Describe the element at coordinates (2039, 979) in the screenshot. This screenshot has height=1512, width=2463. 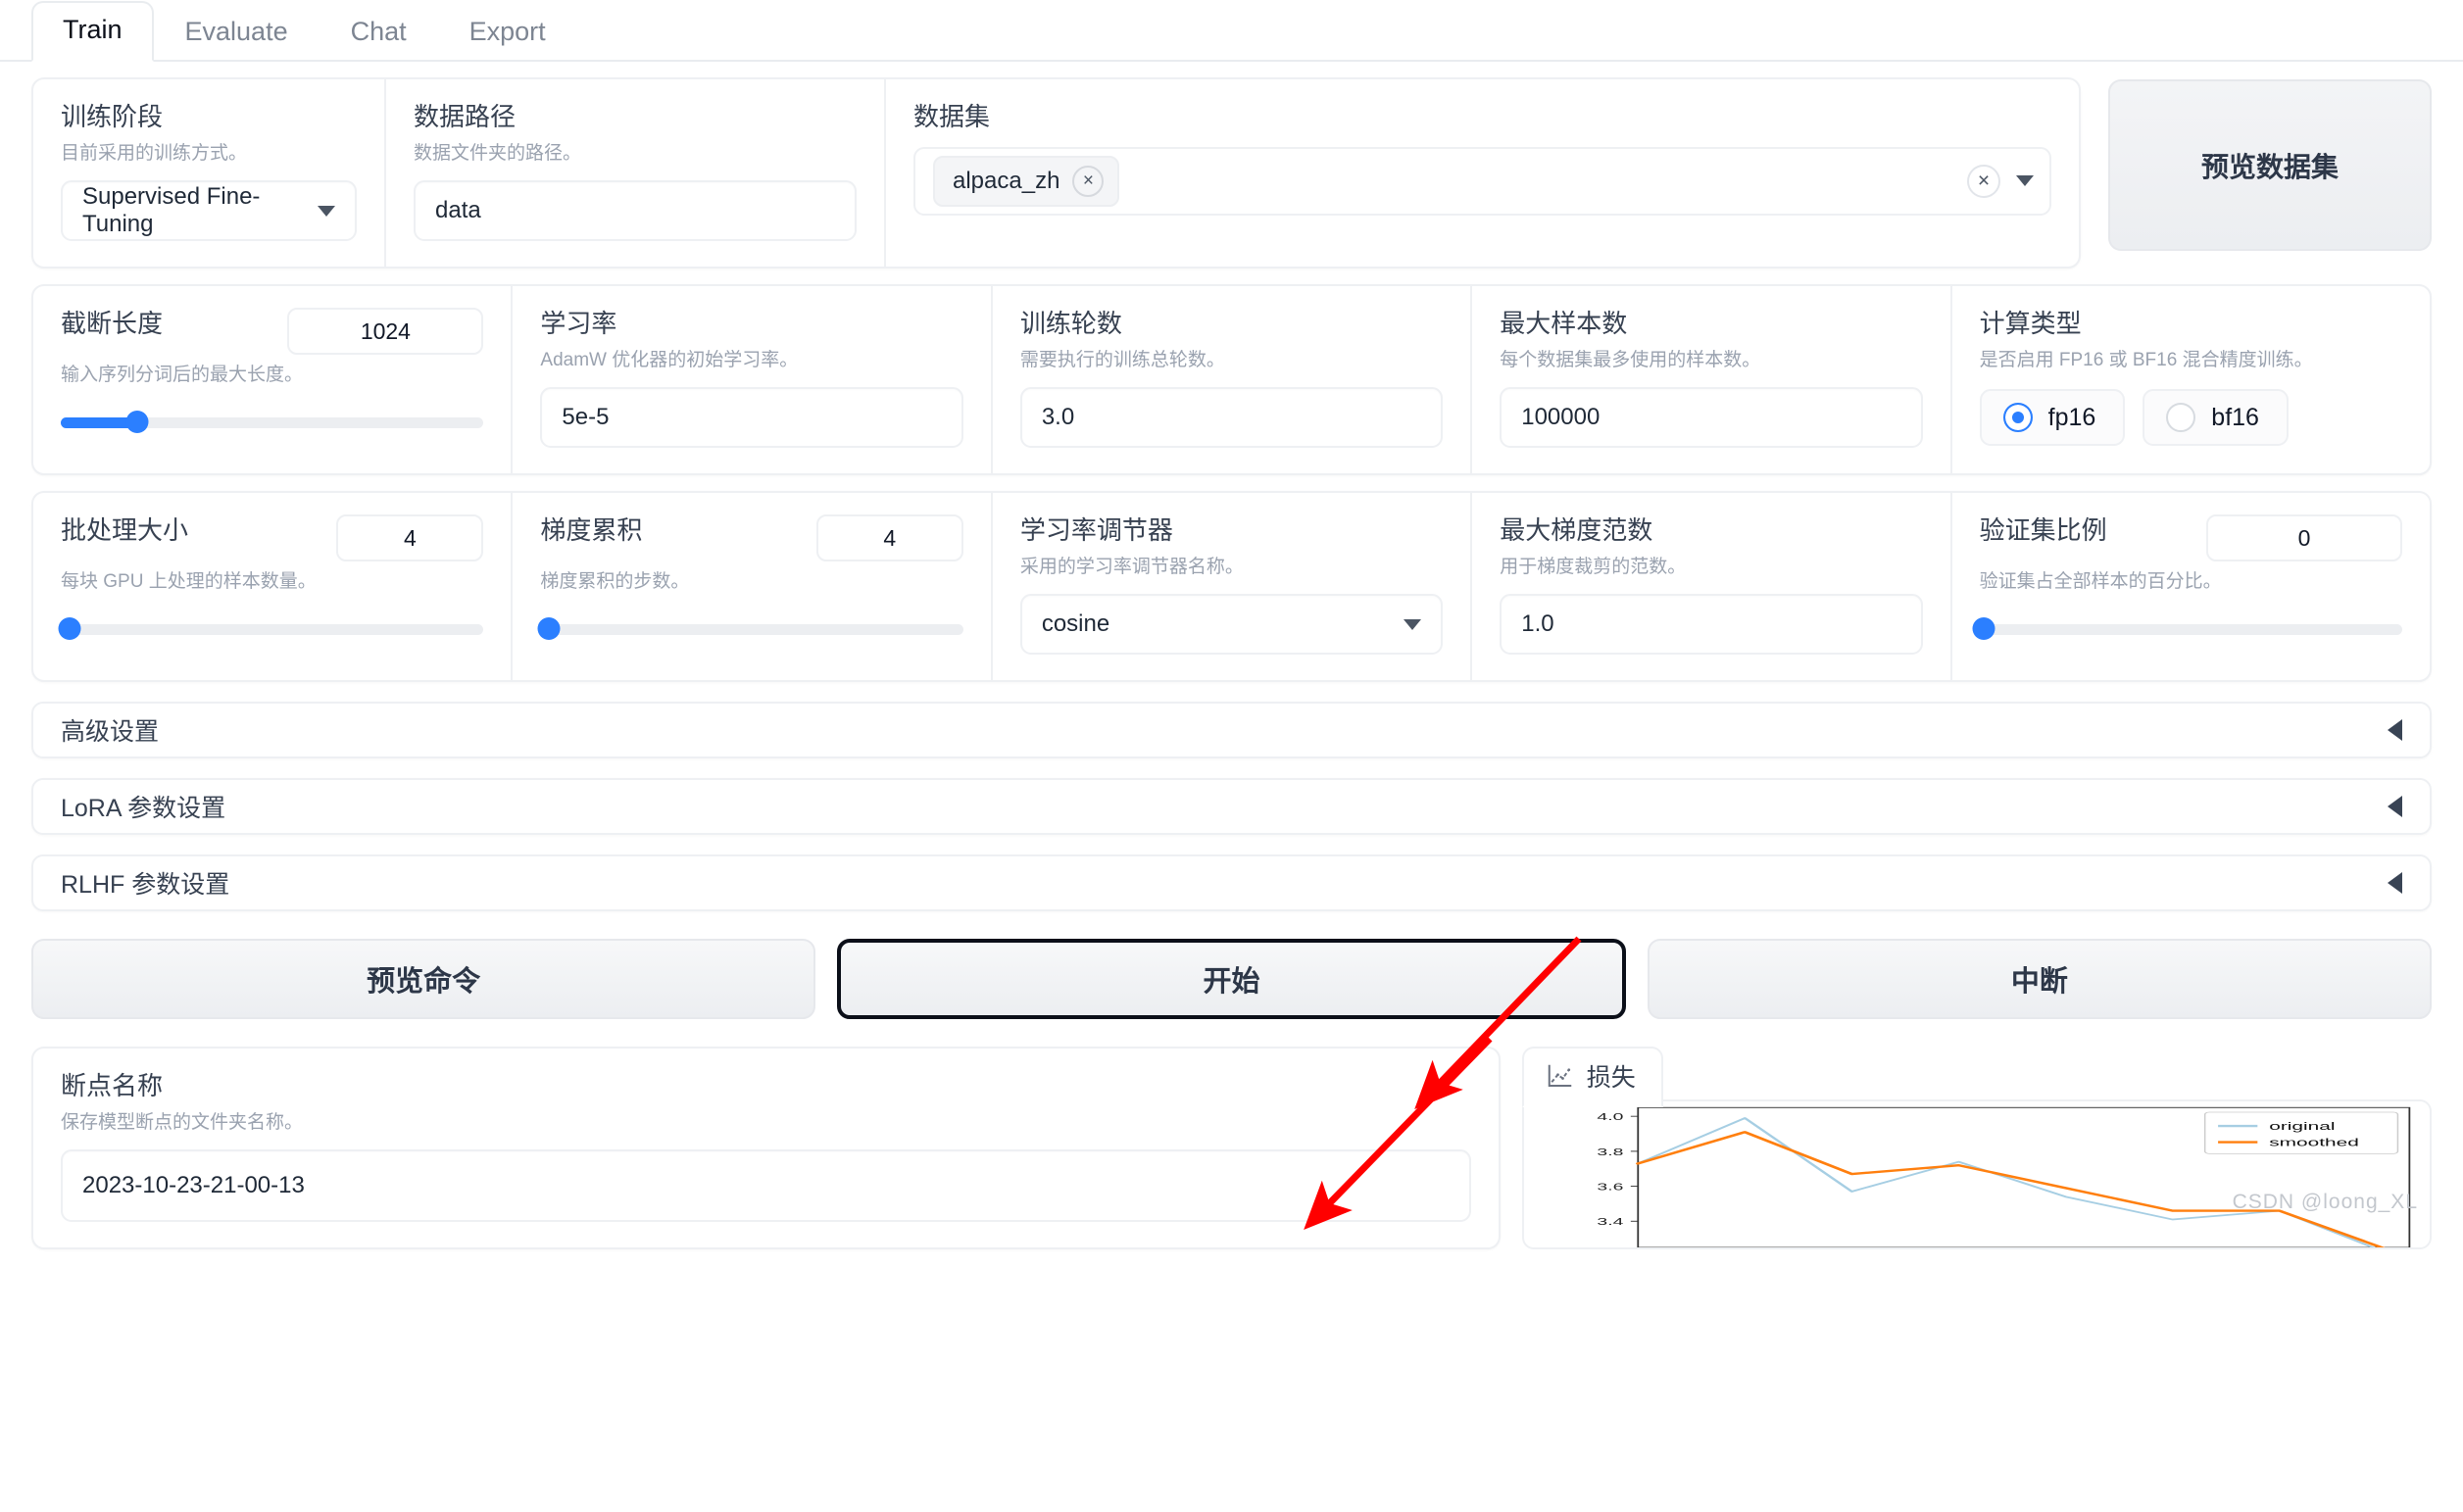
I see `abort-button: 中断` at that location.